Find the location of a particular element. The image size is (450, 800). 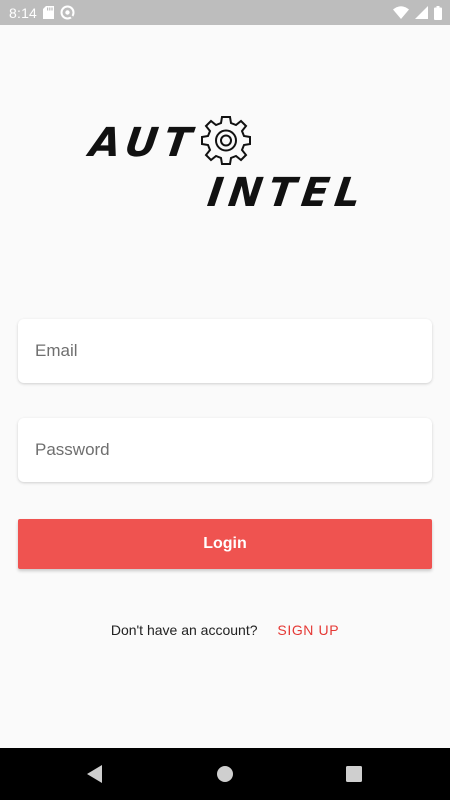

app-logo: AUT INTEL is located at coordinates (228, 165).